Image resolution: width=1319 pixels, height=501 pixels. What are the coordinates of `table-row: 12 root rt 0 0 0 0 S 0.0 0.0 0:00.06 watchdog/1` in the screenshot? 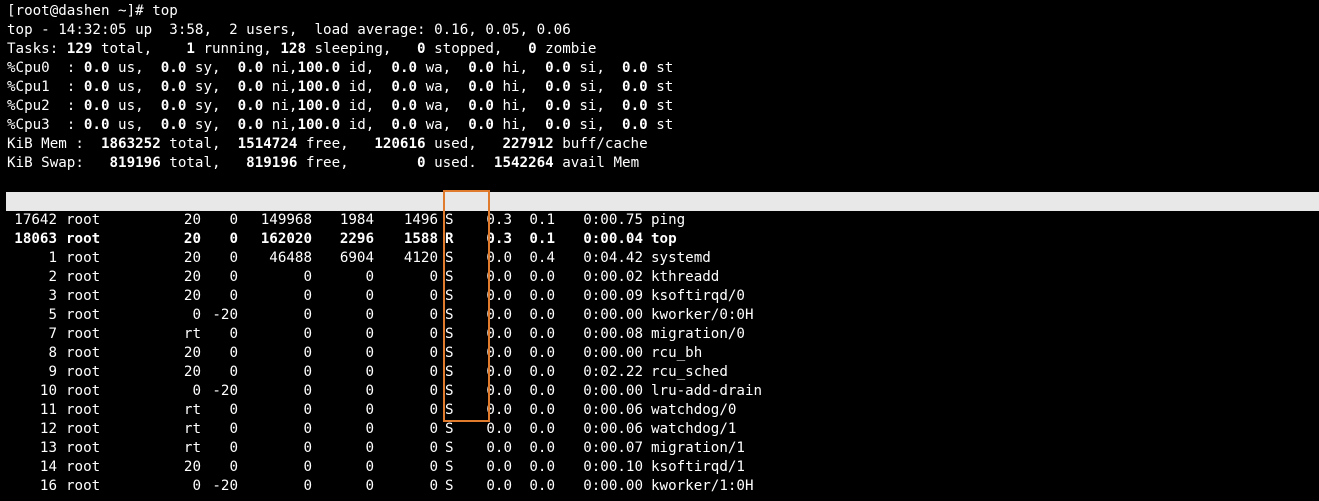 It's located at (384, 429).